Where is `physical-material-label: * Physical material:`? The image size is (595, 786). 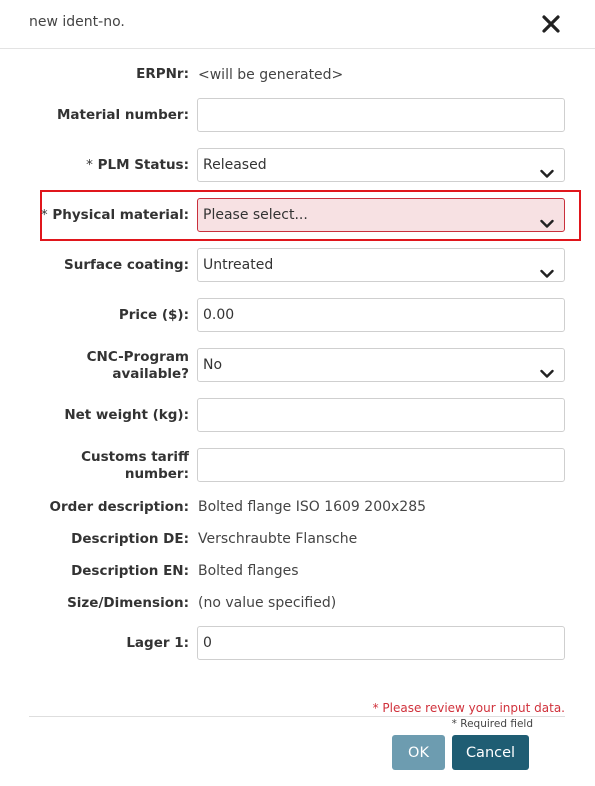
physical-material-label: * Physical material: is located at coordinates (115, 215).